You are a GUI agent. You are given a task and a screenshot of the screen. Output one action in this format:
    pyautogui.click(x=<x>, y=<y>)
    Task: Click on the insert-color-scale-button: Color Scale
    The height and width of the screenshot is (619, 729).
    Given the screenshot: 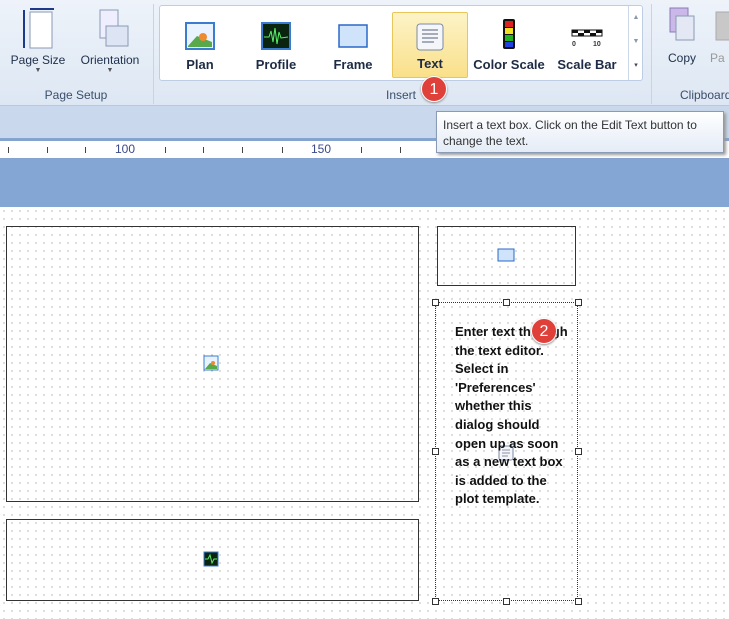 What is the action you would take?
    pyautogui.click(x=509, y=45)
    